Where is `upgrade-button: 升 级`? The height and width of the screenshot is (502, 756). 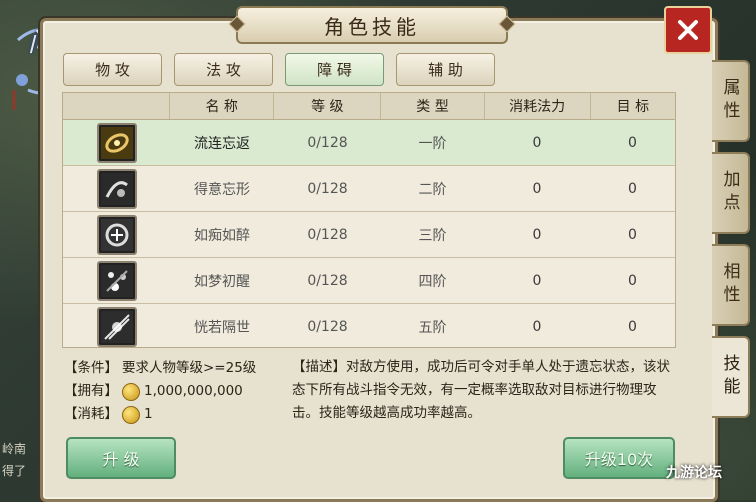
upgrade-button: 升 级 is located at coordinates (121, 458).